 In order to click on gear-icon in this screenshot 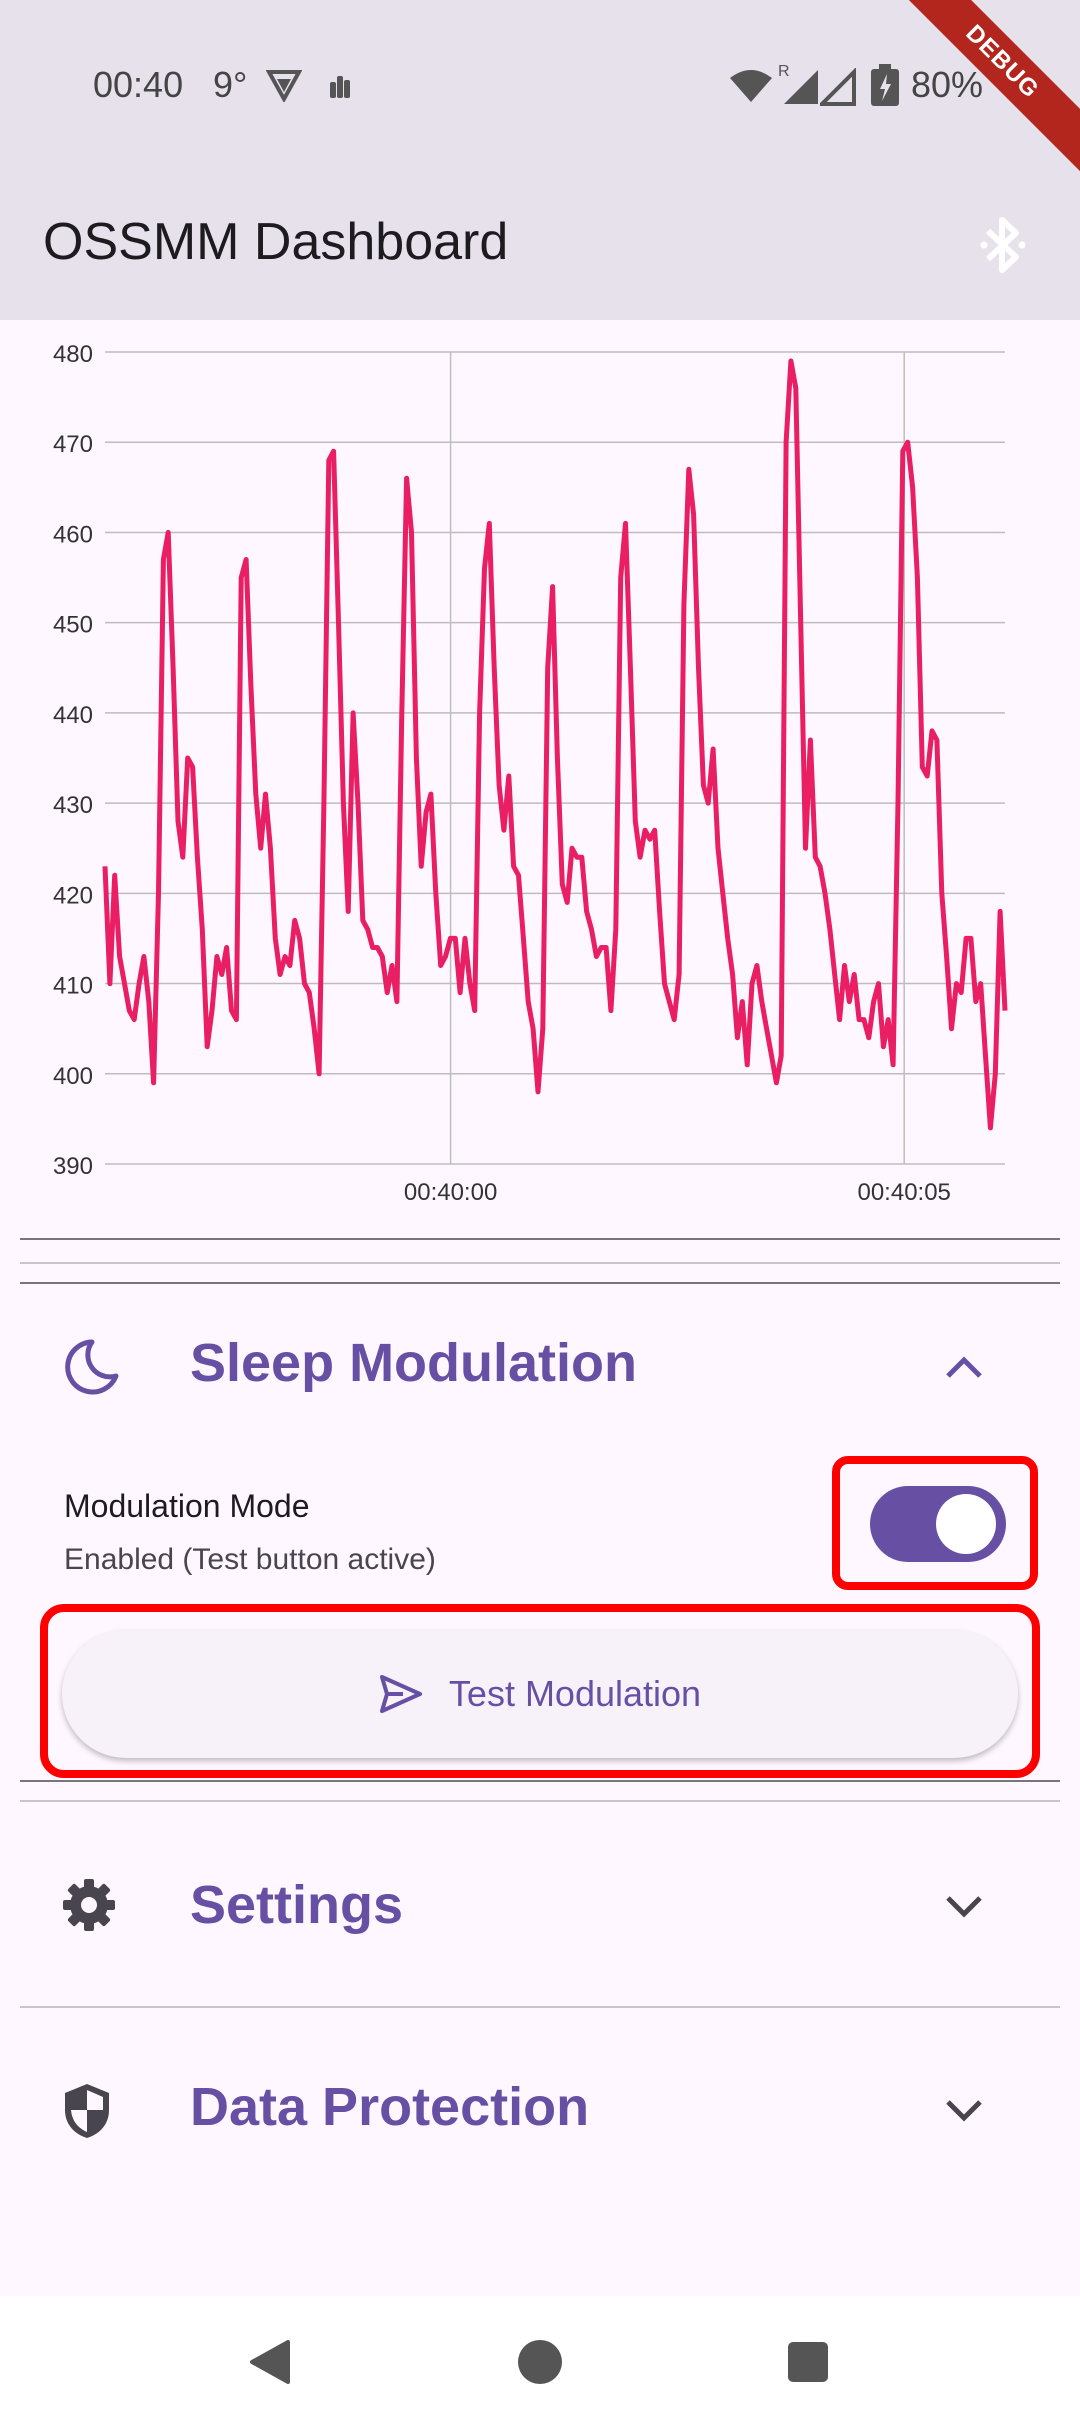, I will do `click(89, 1905)`.